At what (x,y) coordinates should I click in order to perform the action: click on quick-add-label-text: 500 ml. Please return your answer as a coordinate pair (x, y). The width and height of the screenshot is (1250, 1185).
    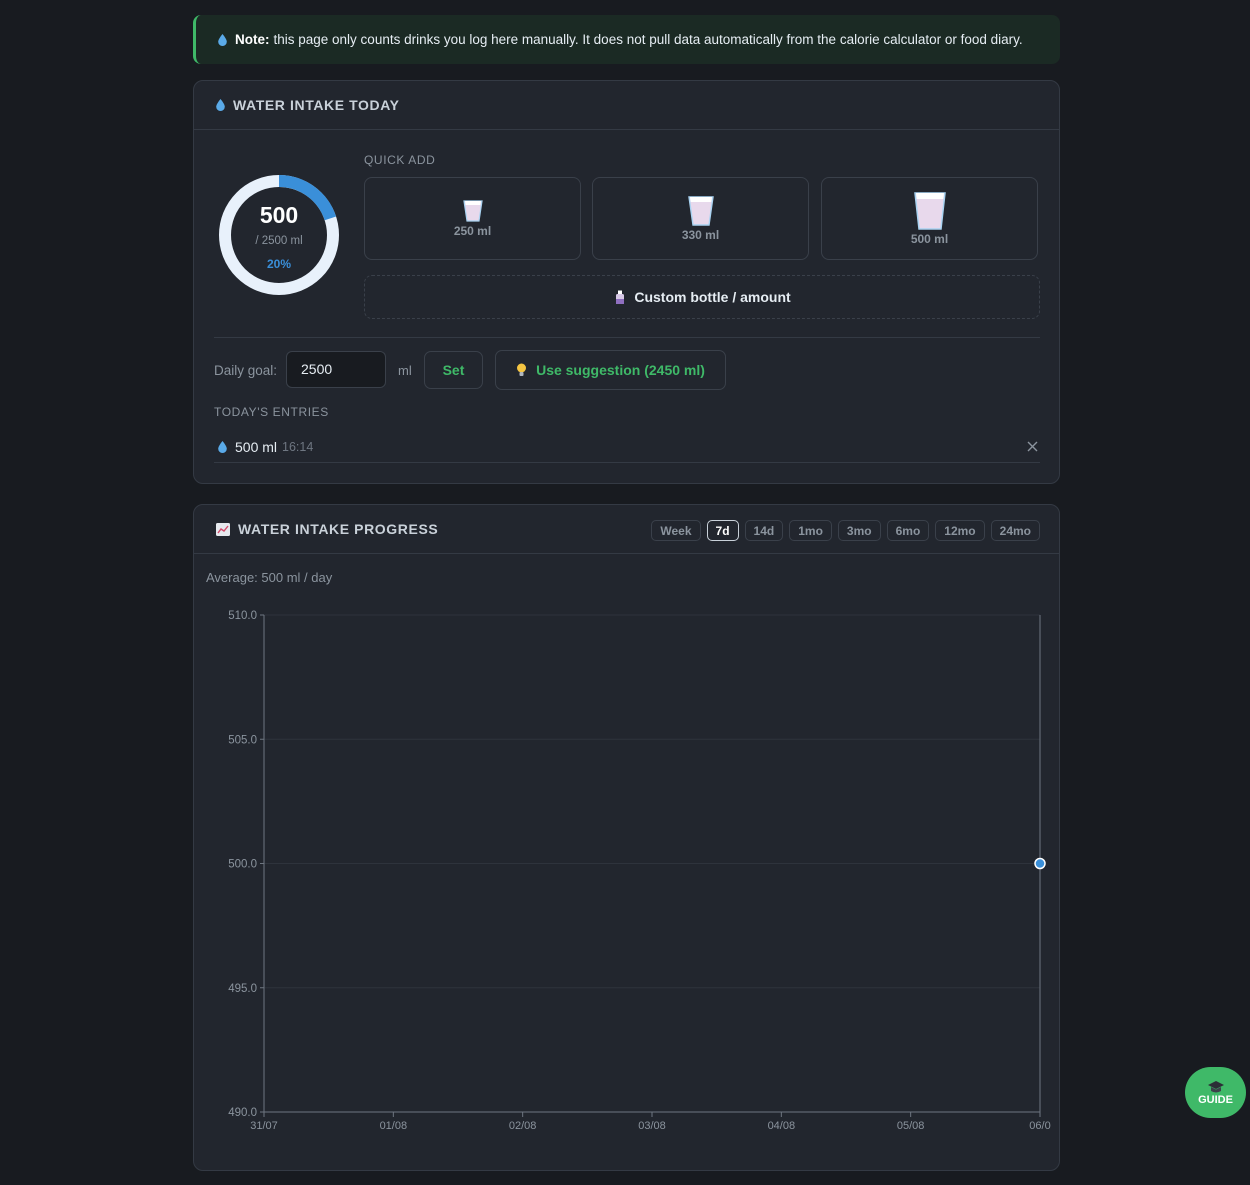
    Looking at the image, I should click on (929, 238).